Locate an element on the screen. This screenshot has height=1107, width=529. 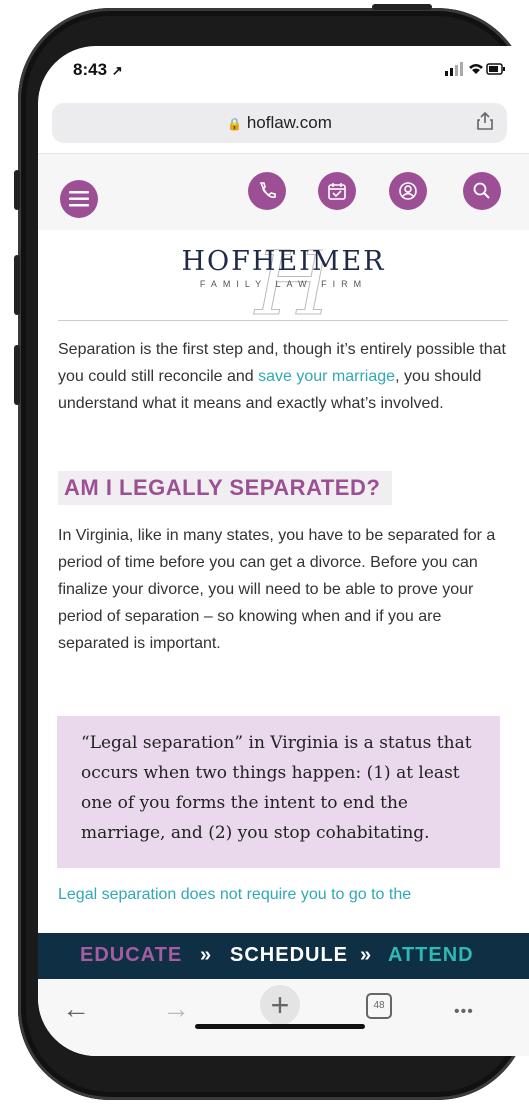
lock-icon: 🔒 is located at coordinates (235, 124).